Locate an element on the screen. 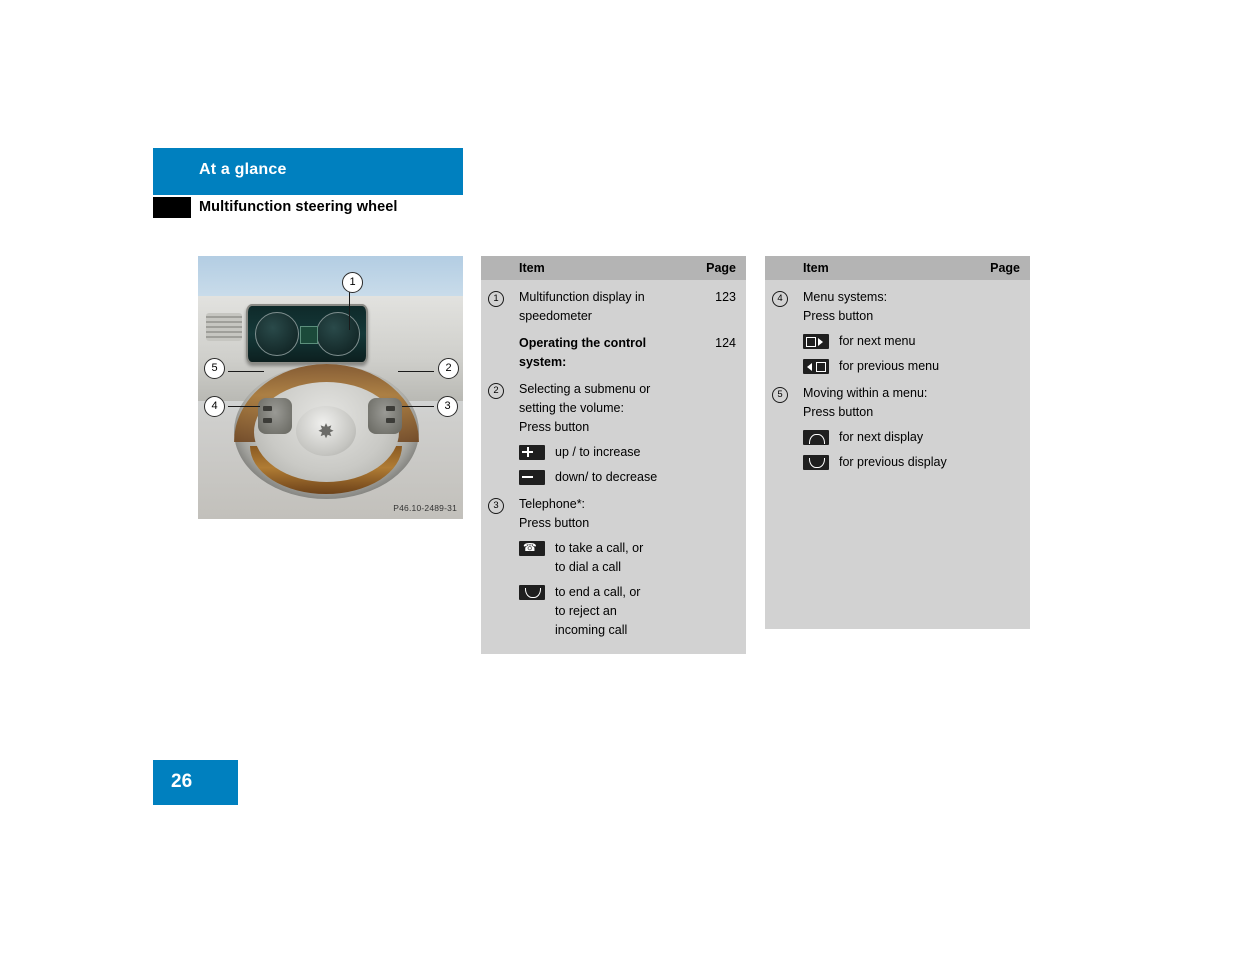 The width and height of the screenshot is (1235, 954). list-item: for next display is located at coordinates (883, 434).